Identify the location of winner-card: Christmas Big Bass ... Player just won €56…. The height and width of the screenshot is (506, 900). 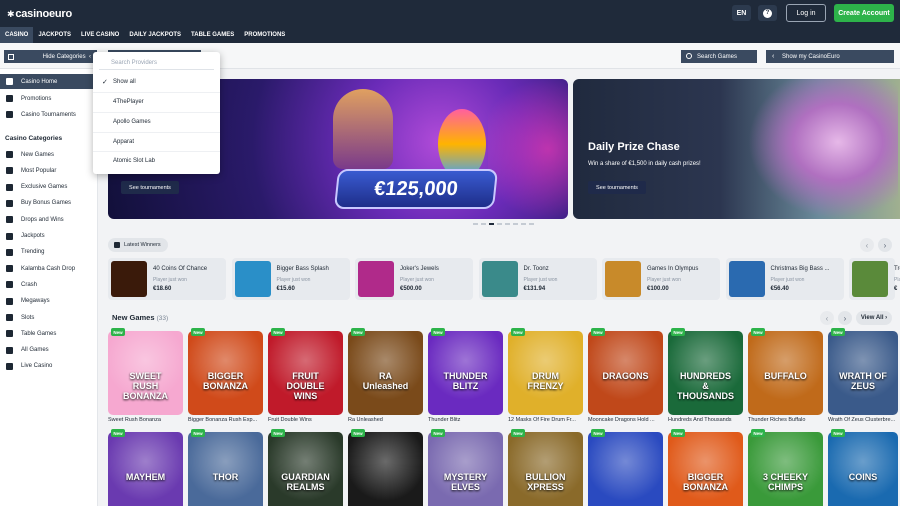
(784, 279).